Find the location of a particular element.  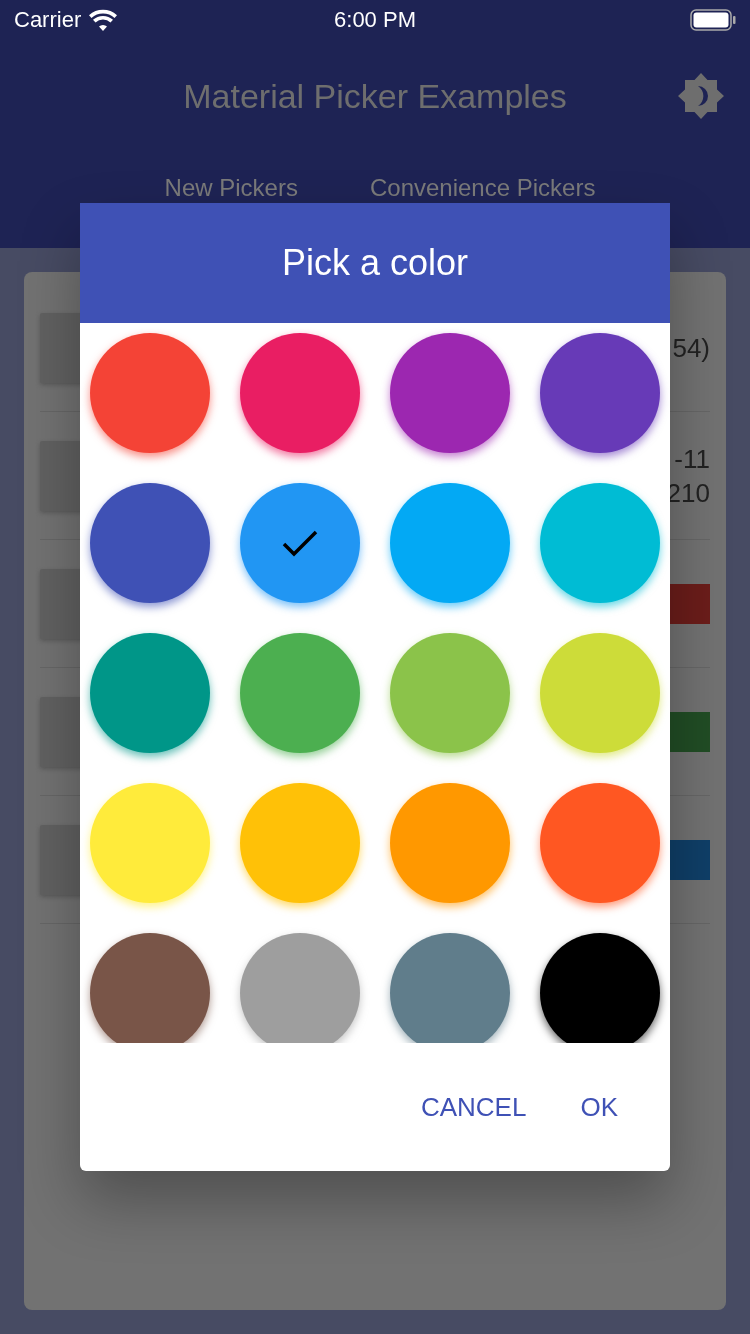

clock: 6:00 PM is located at coordinates (375, 20).